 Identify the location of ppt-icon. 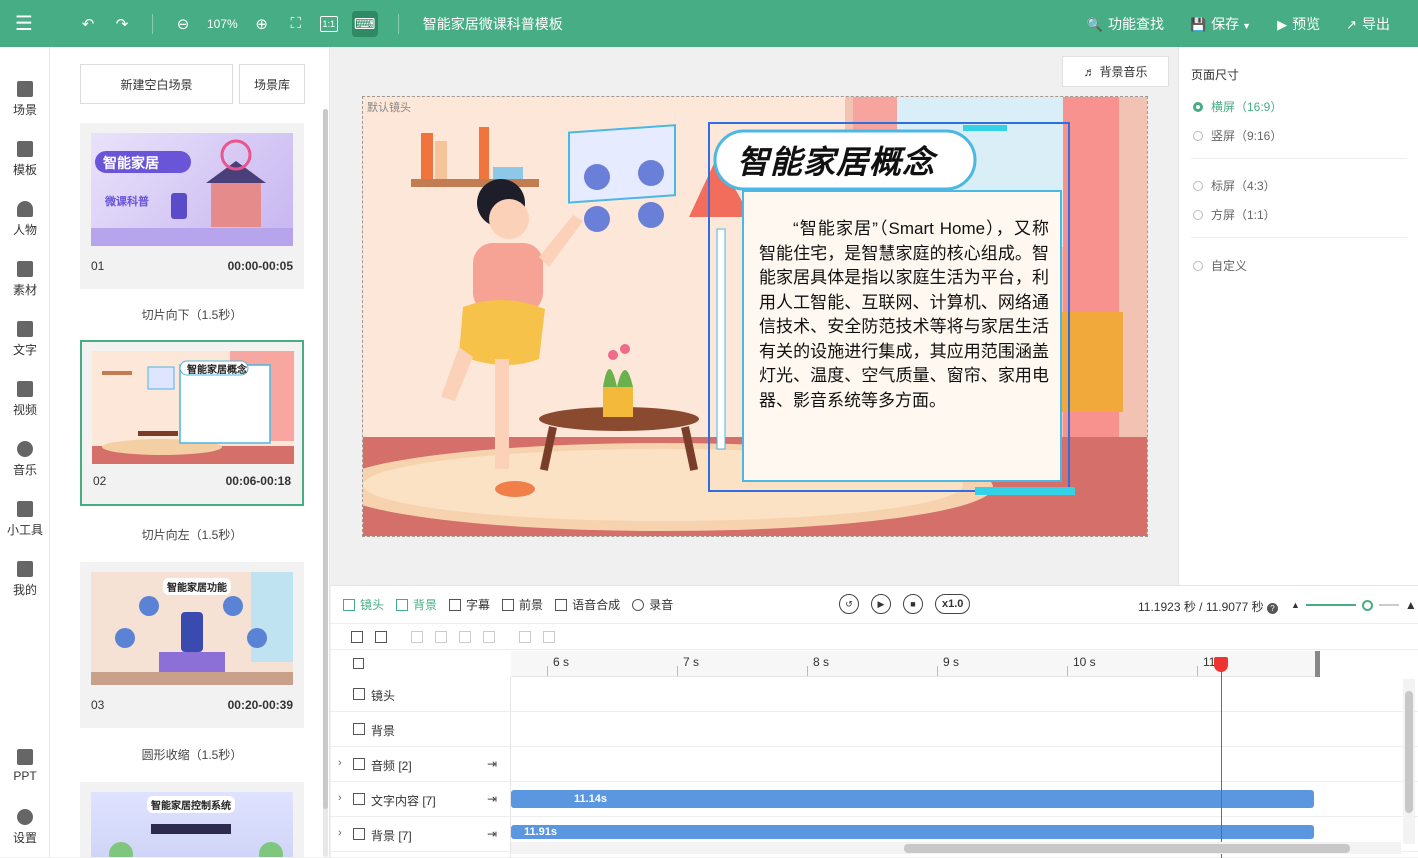
(25, 757).